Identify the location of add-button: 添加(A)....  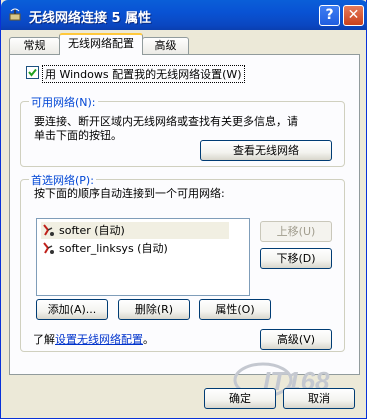
(72, 309).